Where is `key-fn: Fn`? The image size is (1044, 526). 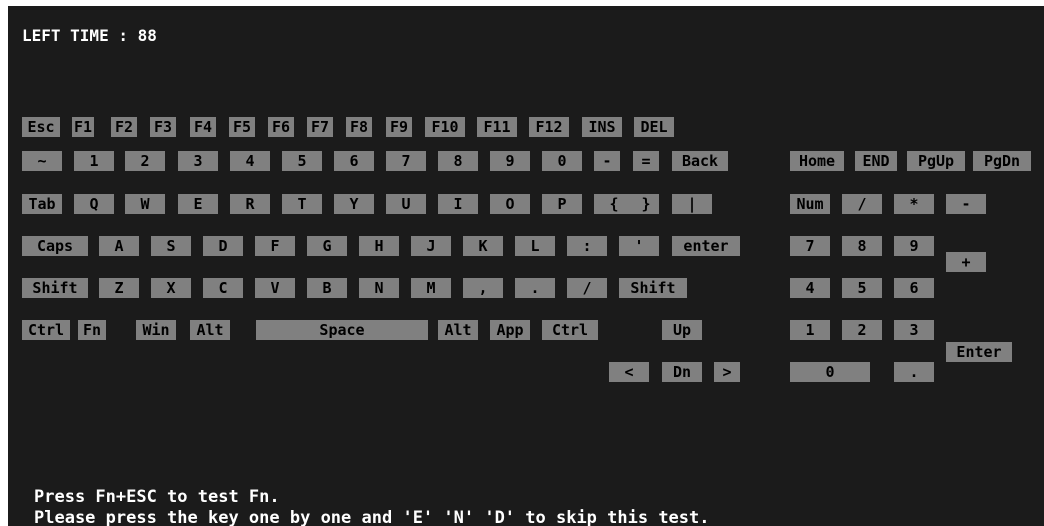
key-fn: Fn is located at coordinates (92, 330).